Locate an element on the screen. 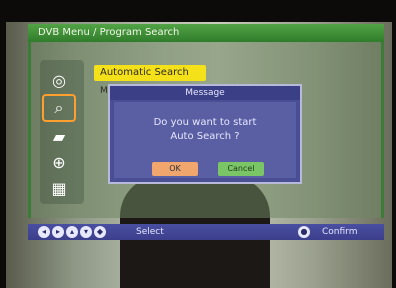 This screenshot has height=288, width=396. menu-title: DVB Menu / Program Search is located at coordinates (206, 33).